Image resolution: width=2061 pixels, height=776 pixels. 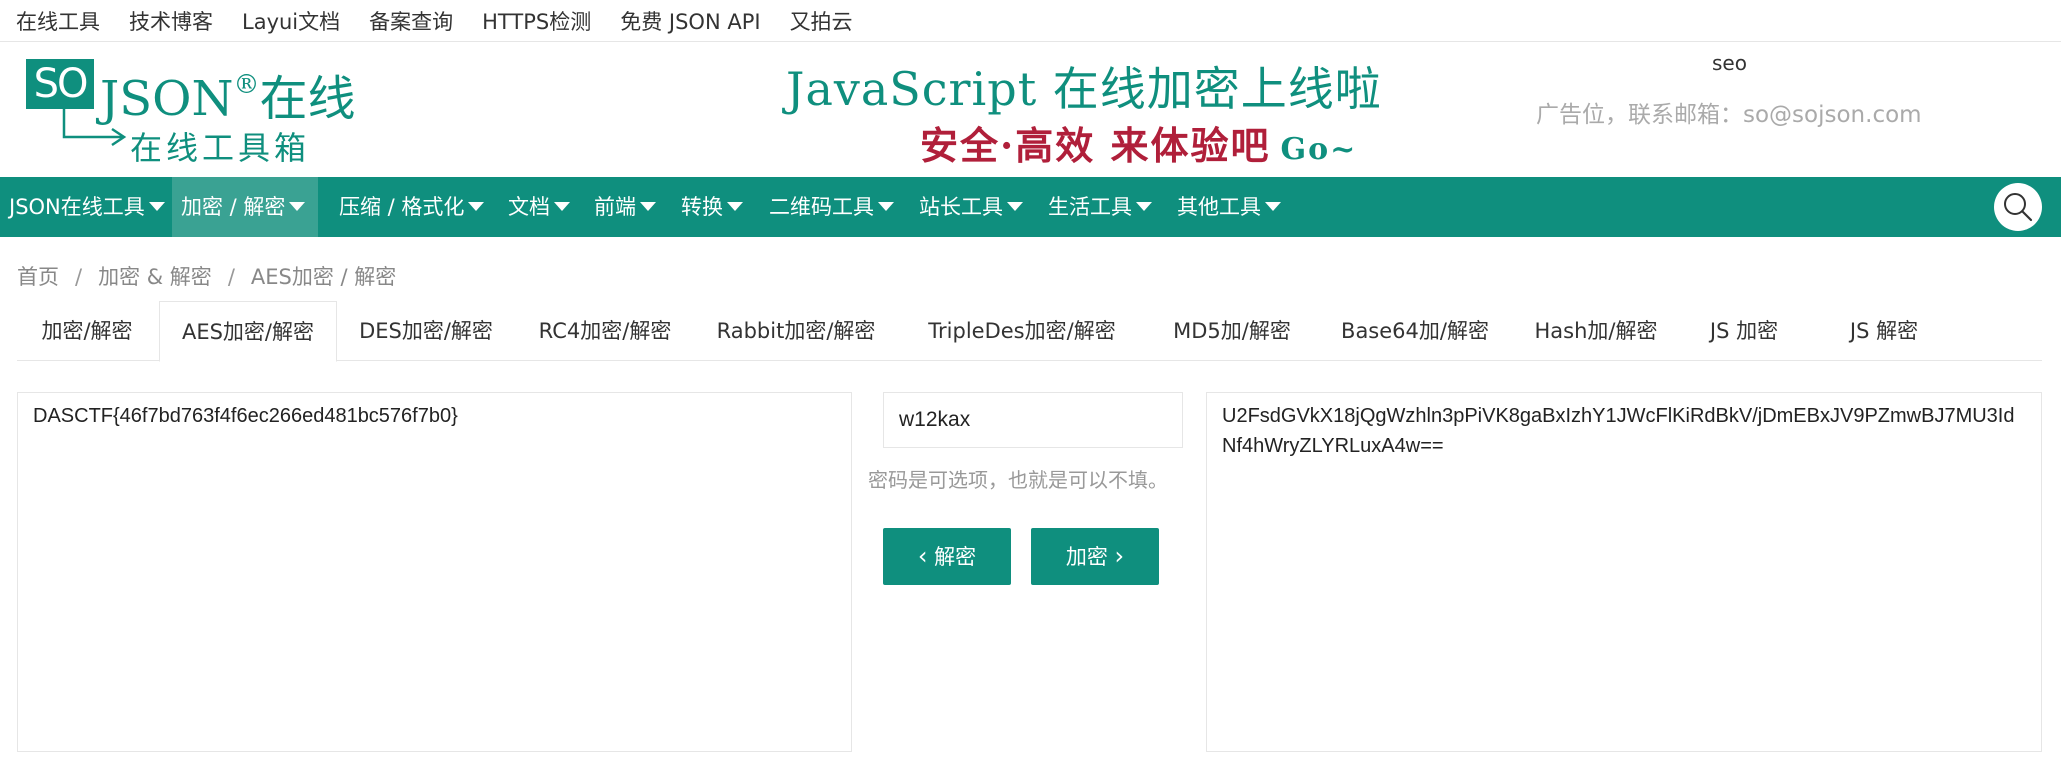 I want to click on decrypt-label: 解密, so click(x=955, y=557).